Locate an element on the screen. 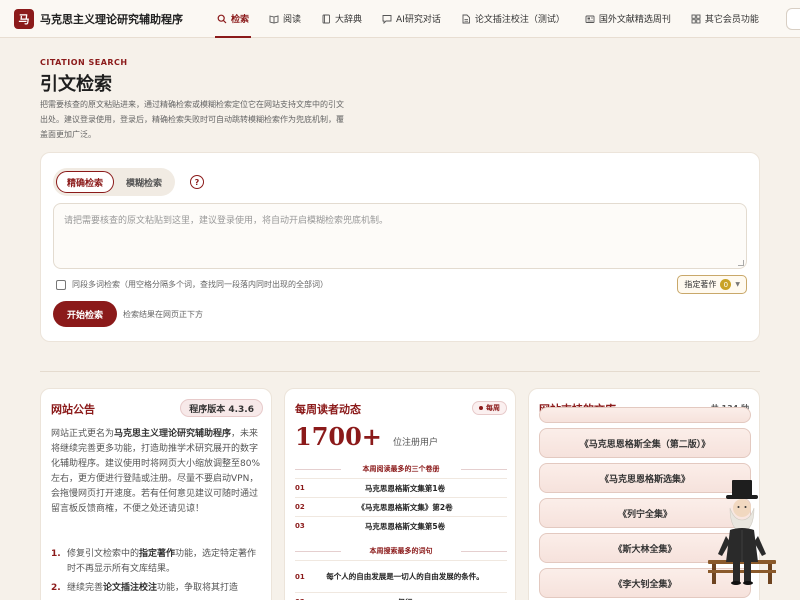  rank-text: 马克思恩格斯文集第5卷 is located at coordinates (405, 526).